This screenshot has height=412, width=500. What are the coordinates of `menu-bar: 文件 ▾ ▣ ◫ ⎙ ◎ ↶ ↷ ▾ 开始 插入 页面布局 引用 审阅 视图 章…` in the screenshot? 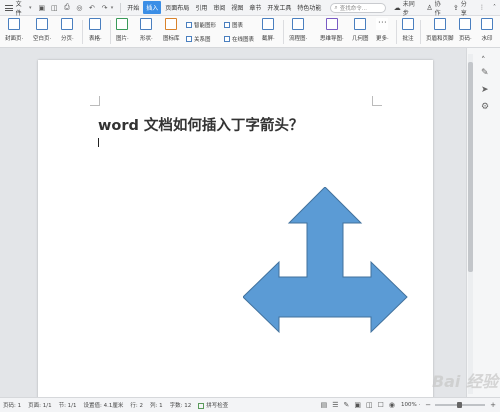 It's located at (250, 8).